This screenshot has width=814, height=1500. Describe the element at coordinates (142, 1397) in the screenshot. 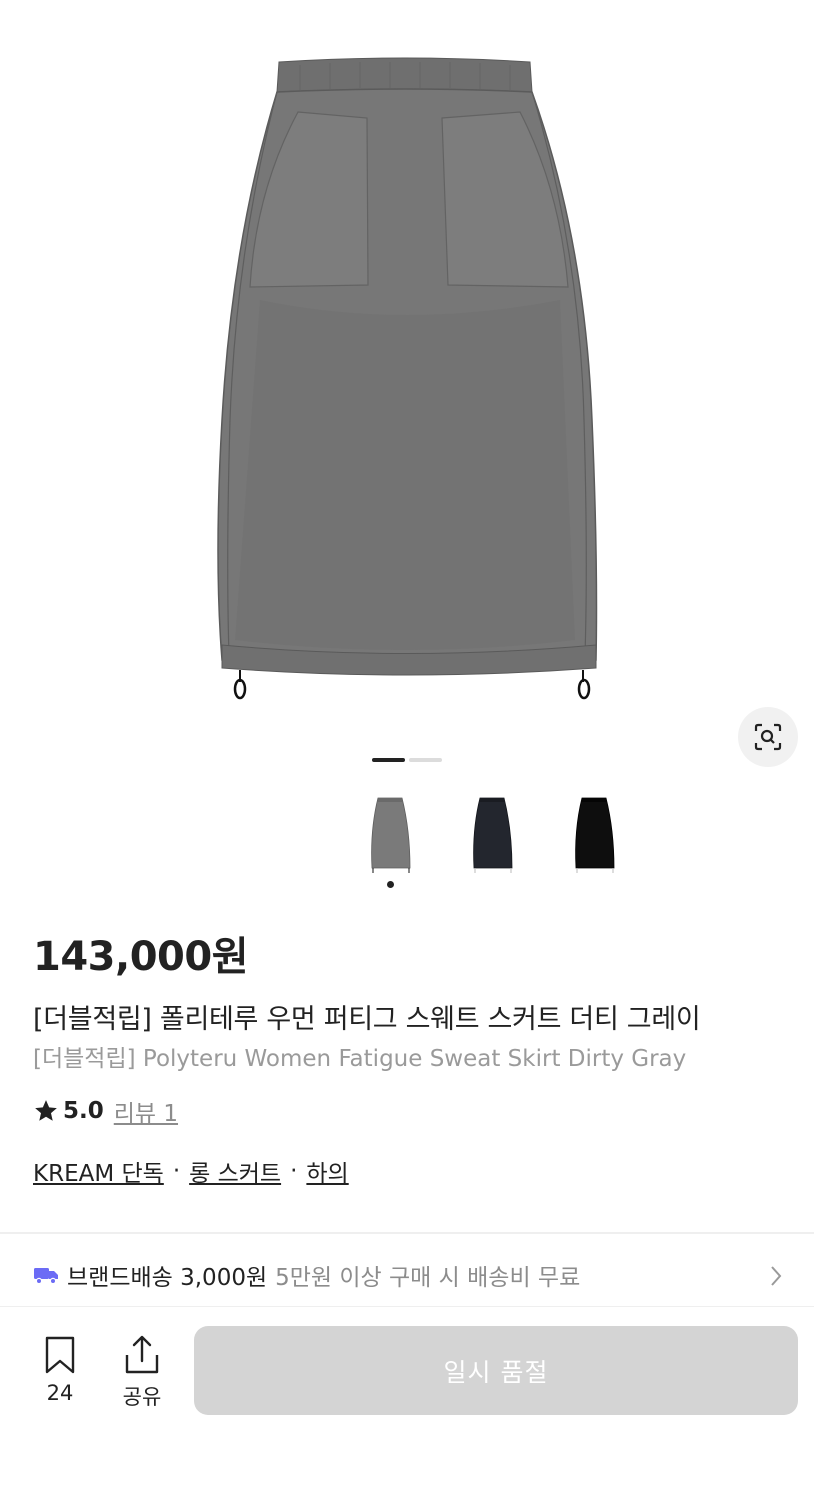

I see `share-label: 공유` at that location.